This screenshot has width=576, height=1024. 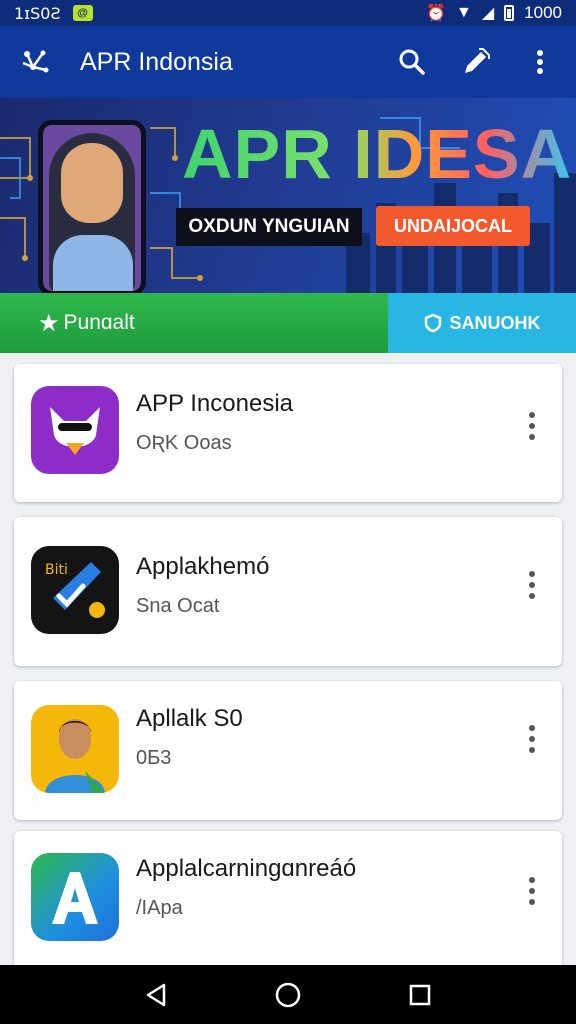 I want to click on battery-icon, so click(x=509, y=13).